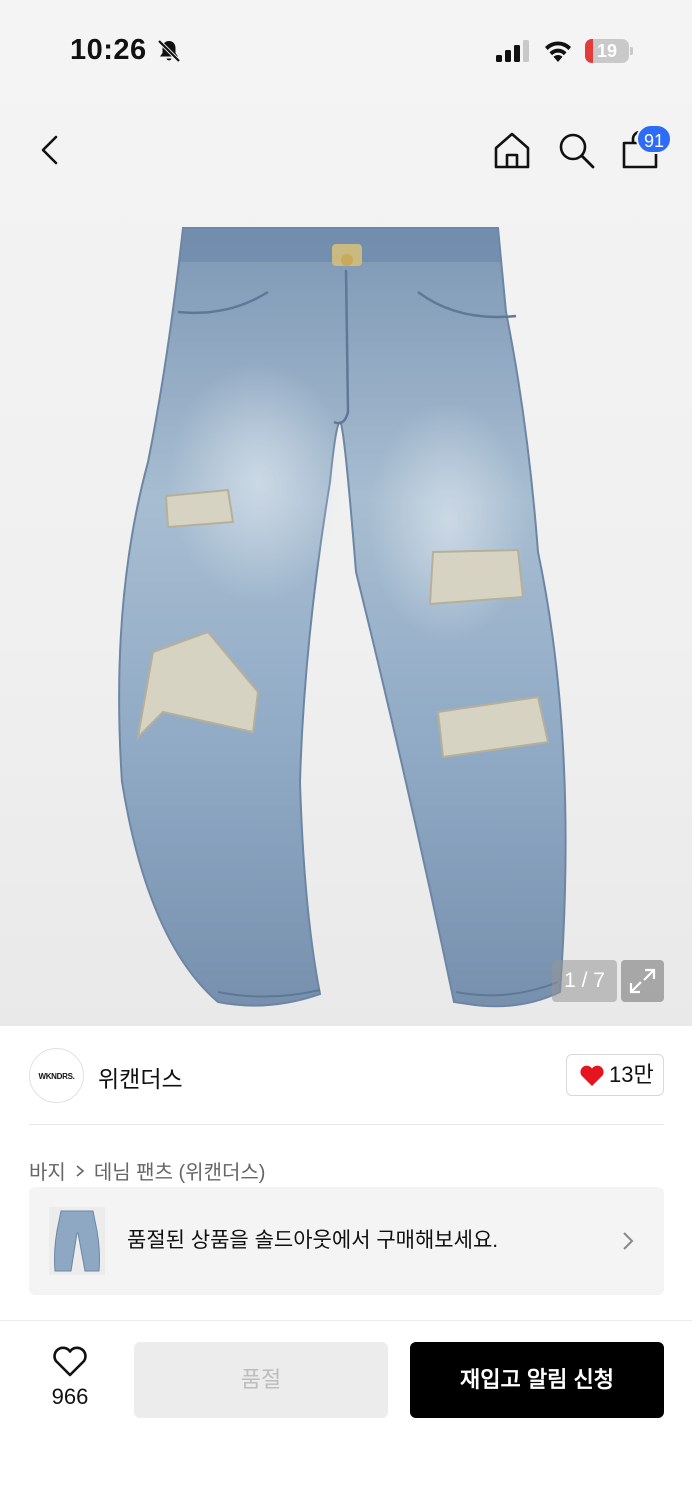 The width and height of the screenshot is (692, 1500). I want to click on brand-name: 위캔더스, so click(140, 1077).